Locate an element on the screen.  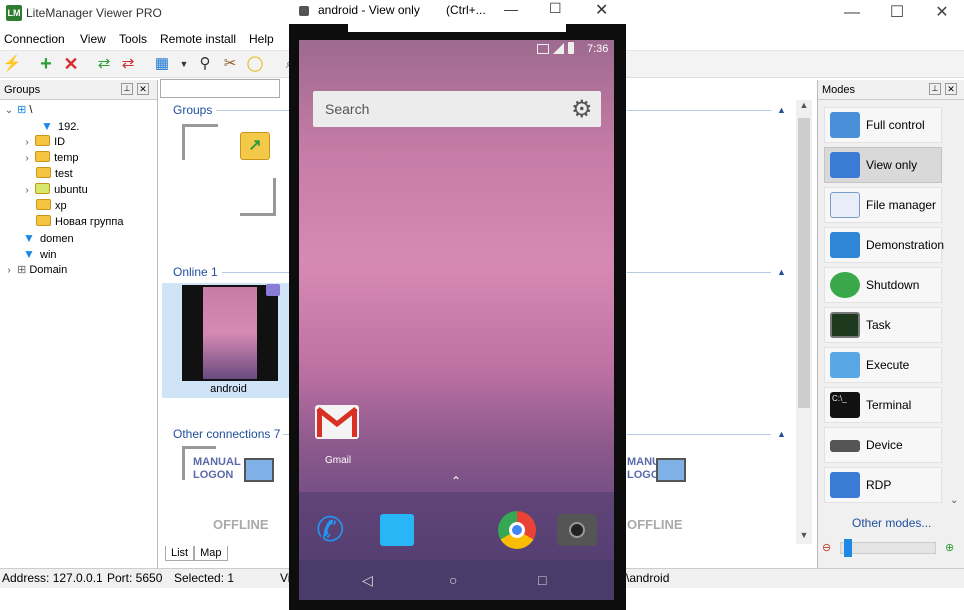
tree-item-domain: › ⊞ Domain is located at coordinates (35, 270).